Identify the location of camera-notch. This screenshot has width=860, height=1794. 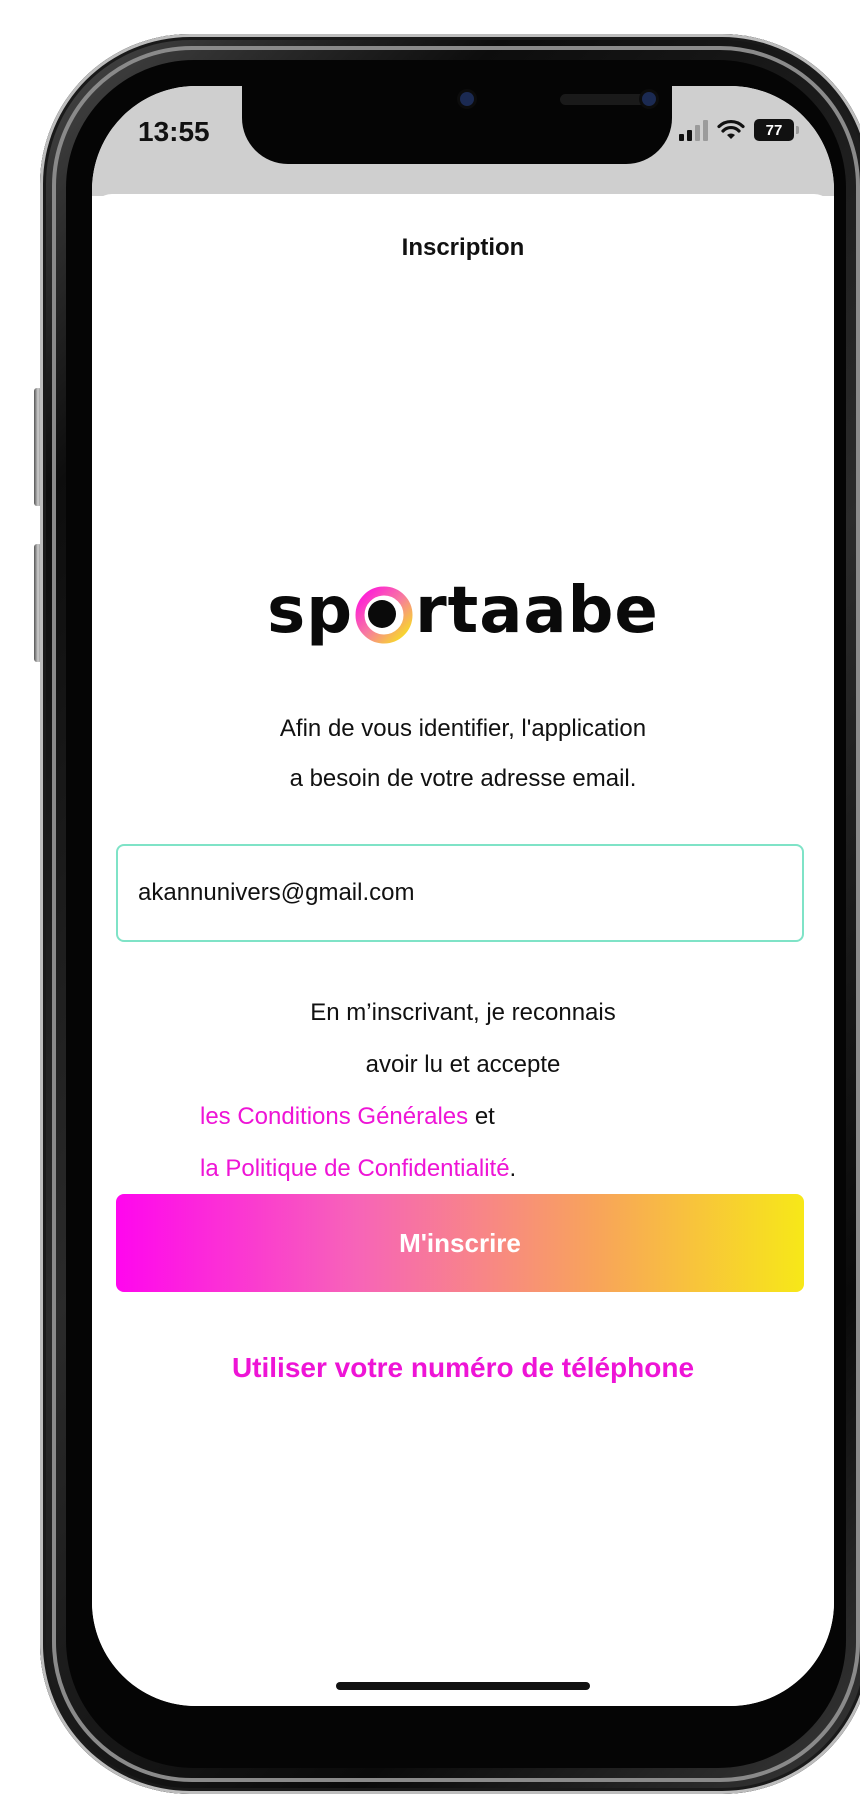
(457, 125).